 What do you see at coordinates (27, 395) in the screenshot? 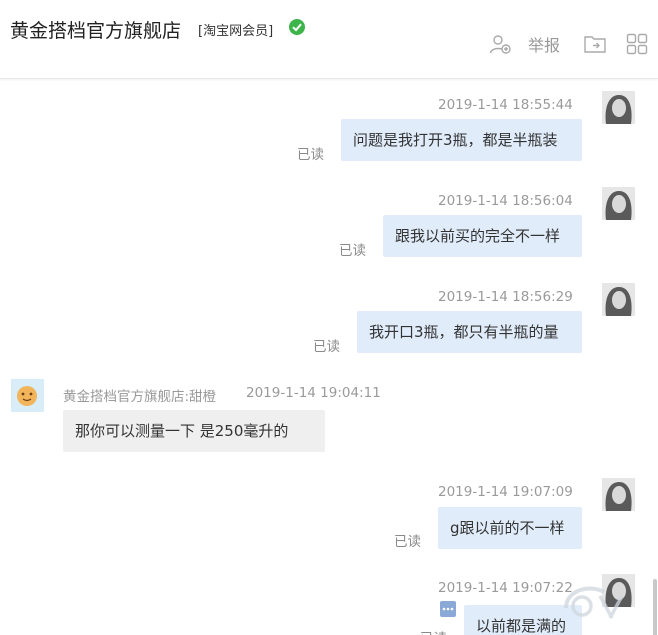
I see `seller-avatar` at bounding box center [27, 395].